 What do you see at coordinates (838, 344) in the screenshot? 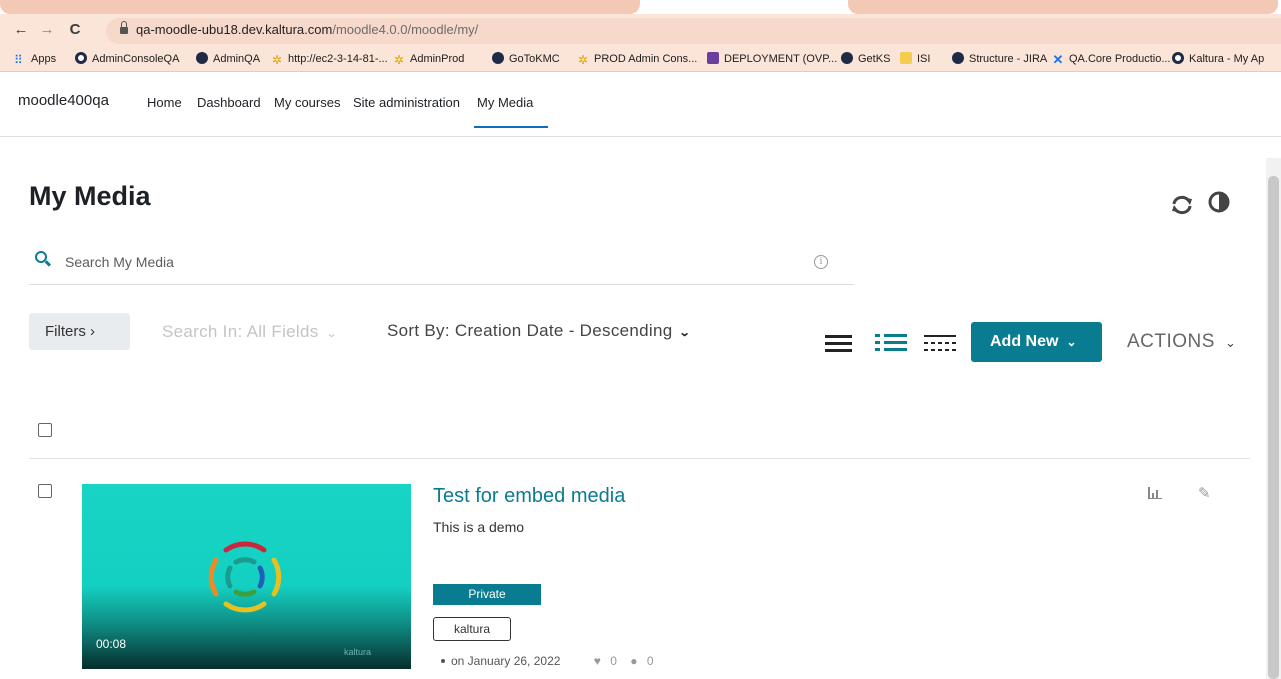
I see `list-view-icon` at bounding box center [838, 344].